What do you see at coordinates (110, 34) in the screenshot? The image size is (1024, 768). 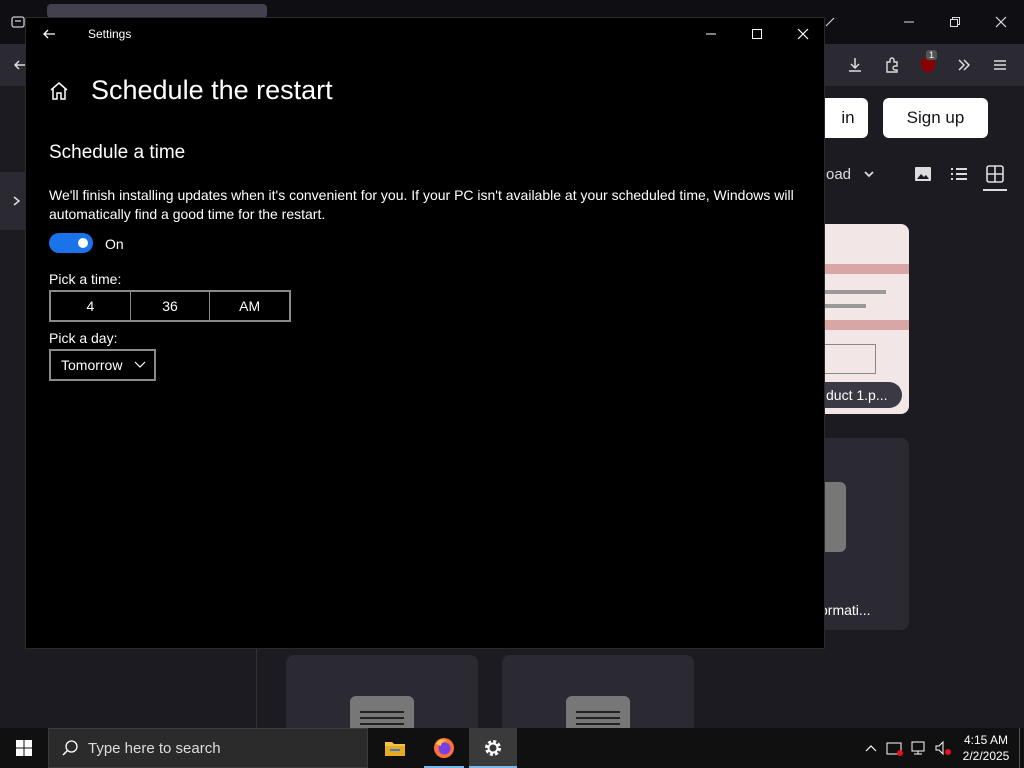 I see `window-title: Settings` at bounding box center [110, 34].